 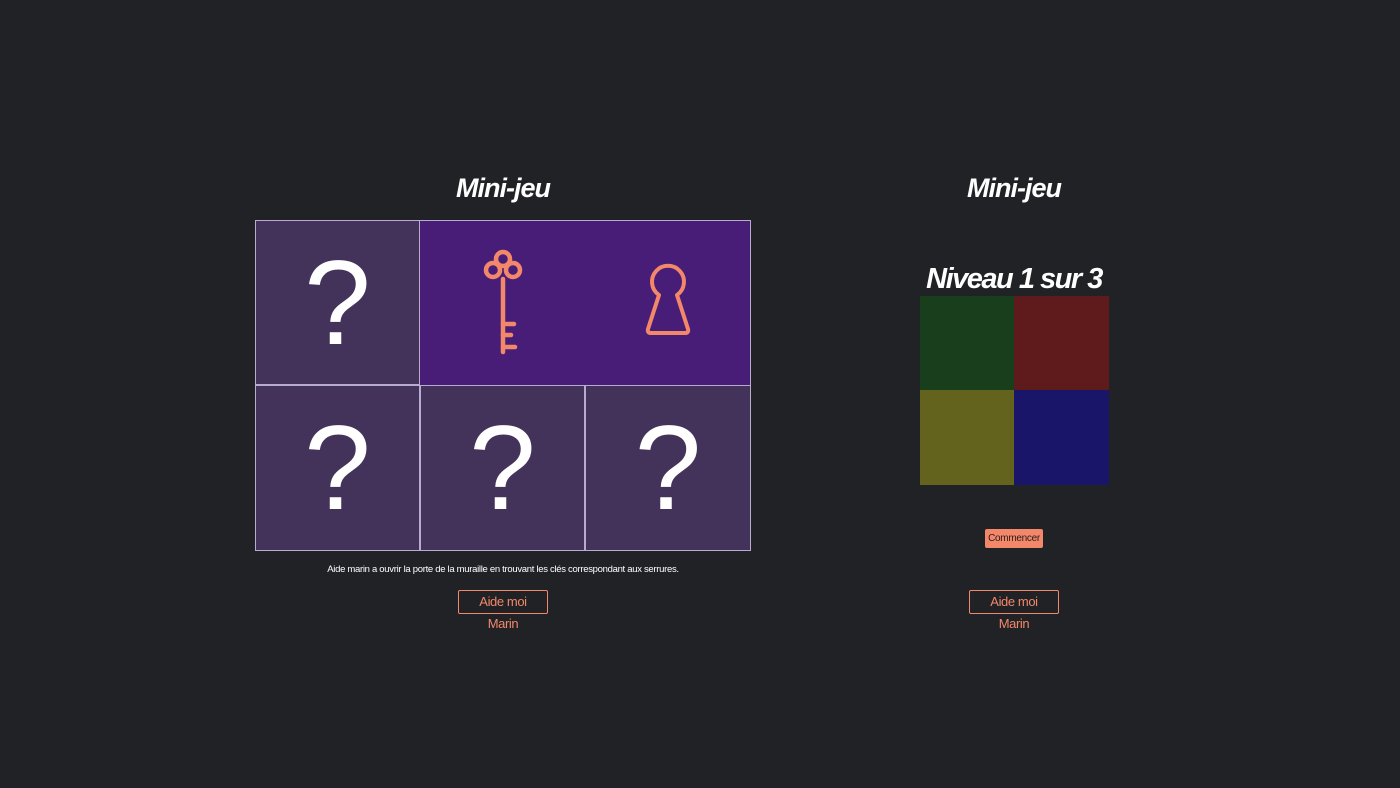 What do you see at coordinates (1014, 188) in the screenshot?
I see `color-game-title: Mini-jeu` at bounding box center [1014, 188].